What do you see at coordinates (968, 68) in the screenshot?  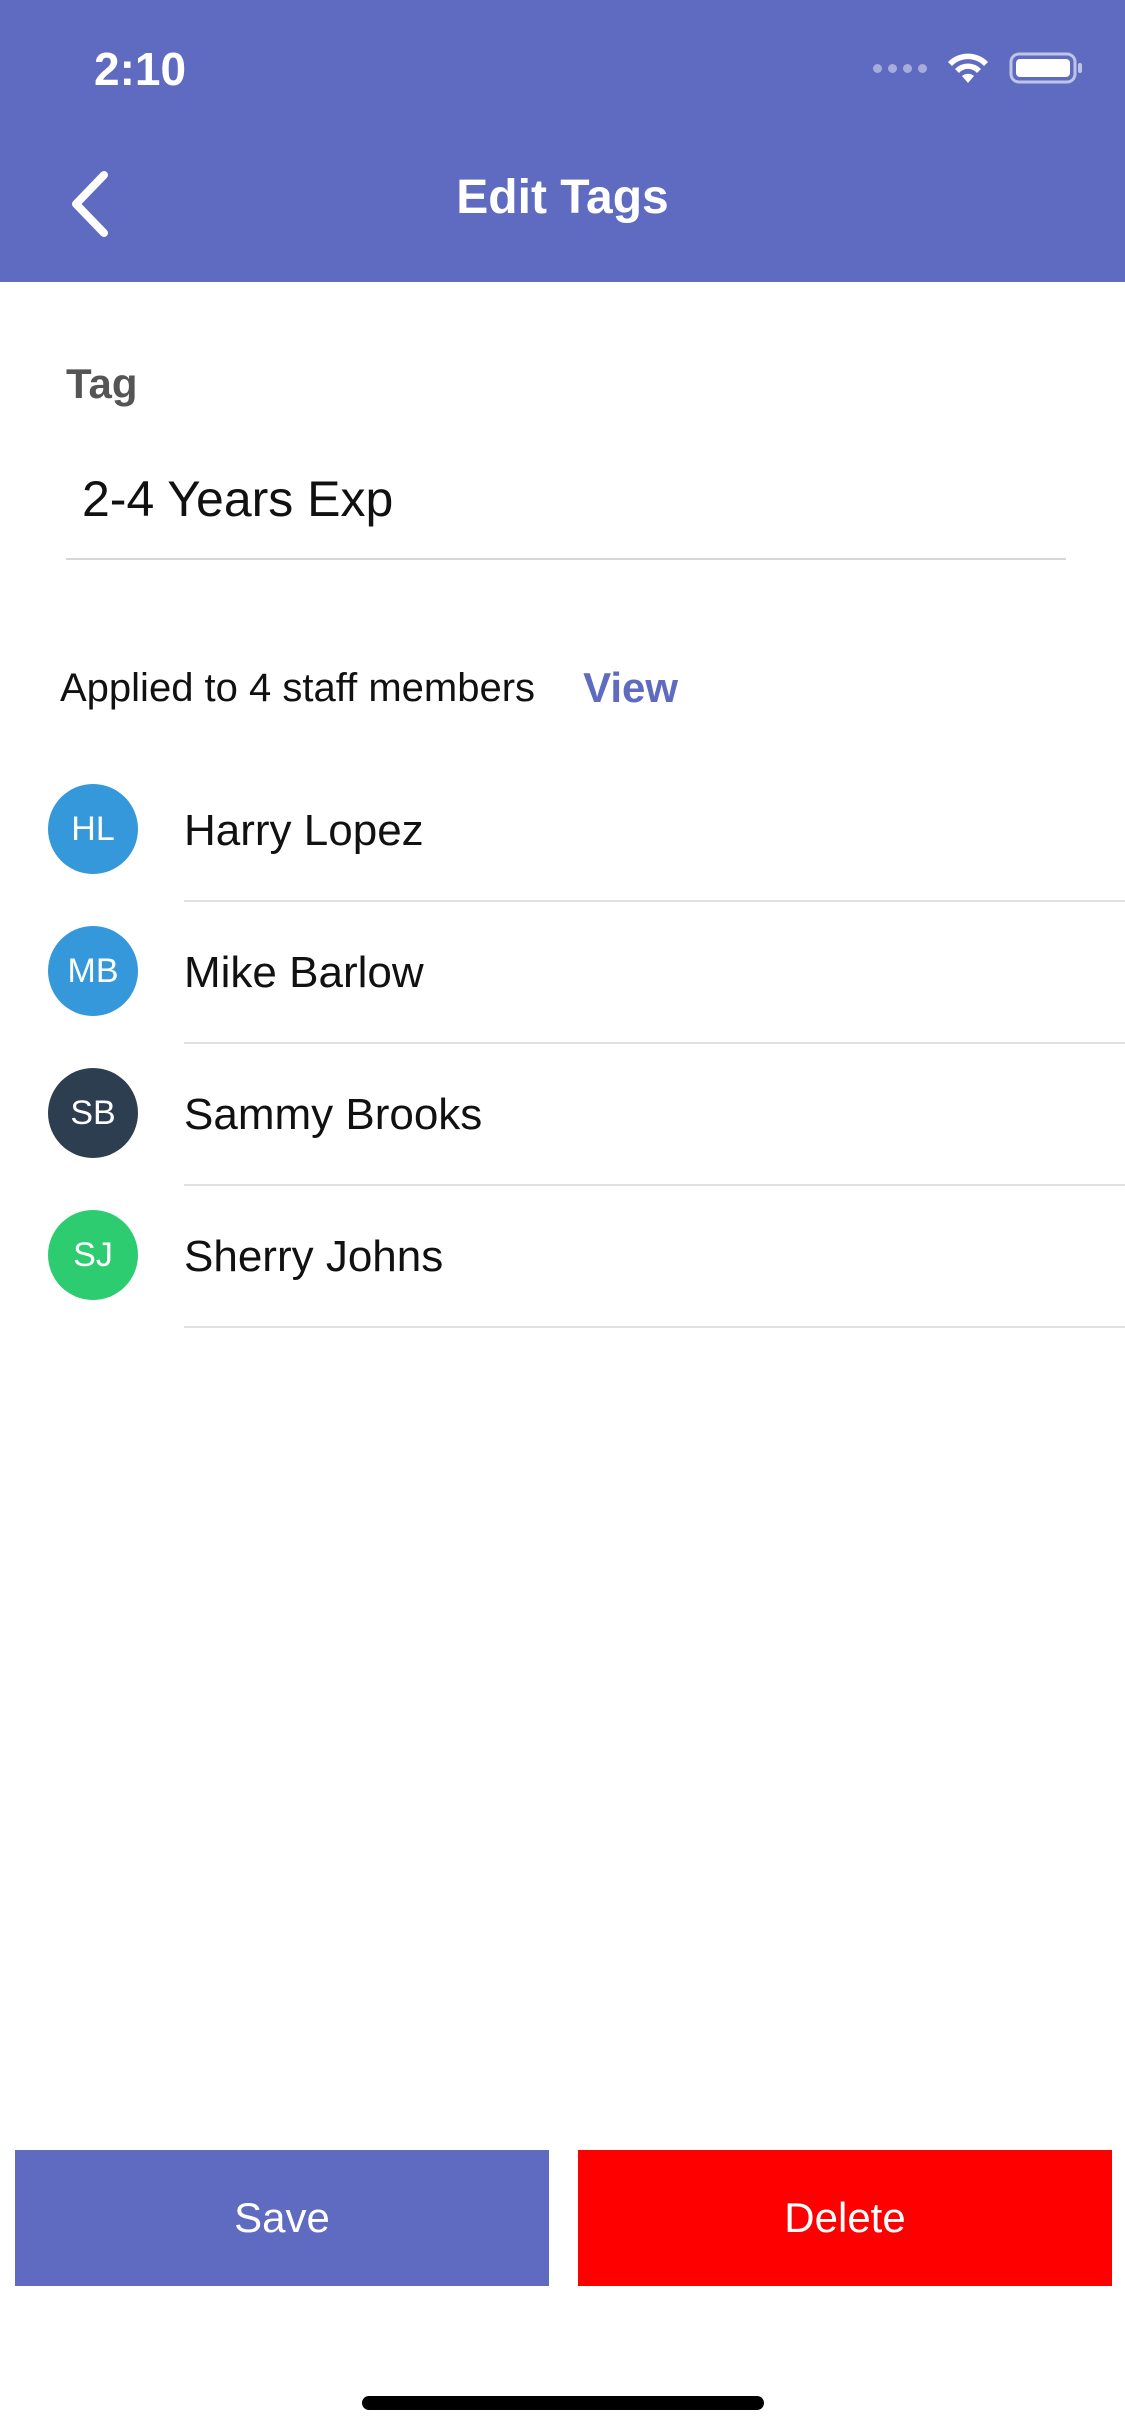 I see `wifi-icon` at bounding box center [968, 68].